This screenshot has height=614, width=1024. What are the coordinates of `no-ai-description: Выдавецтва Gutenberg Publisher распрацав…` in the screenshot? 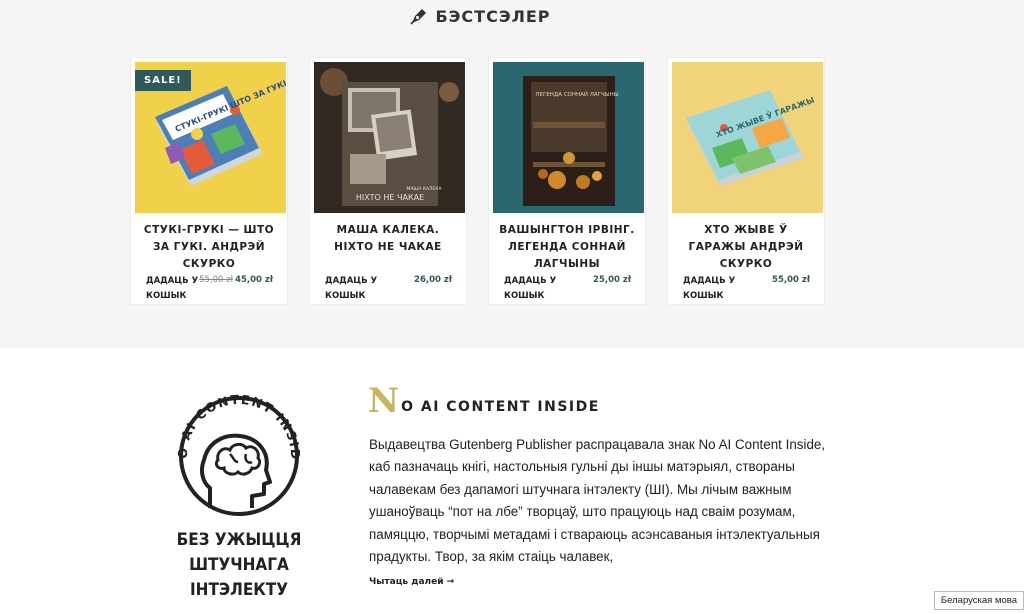 It's located at (597, 501).